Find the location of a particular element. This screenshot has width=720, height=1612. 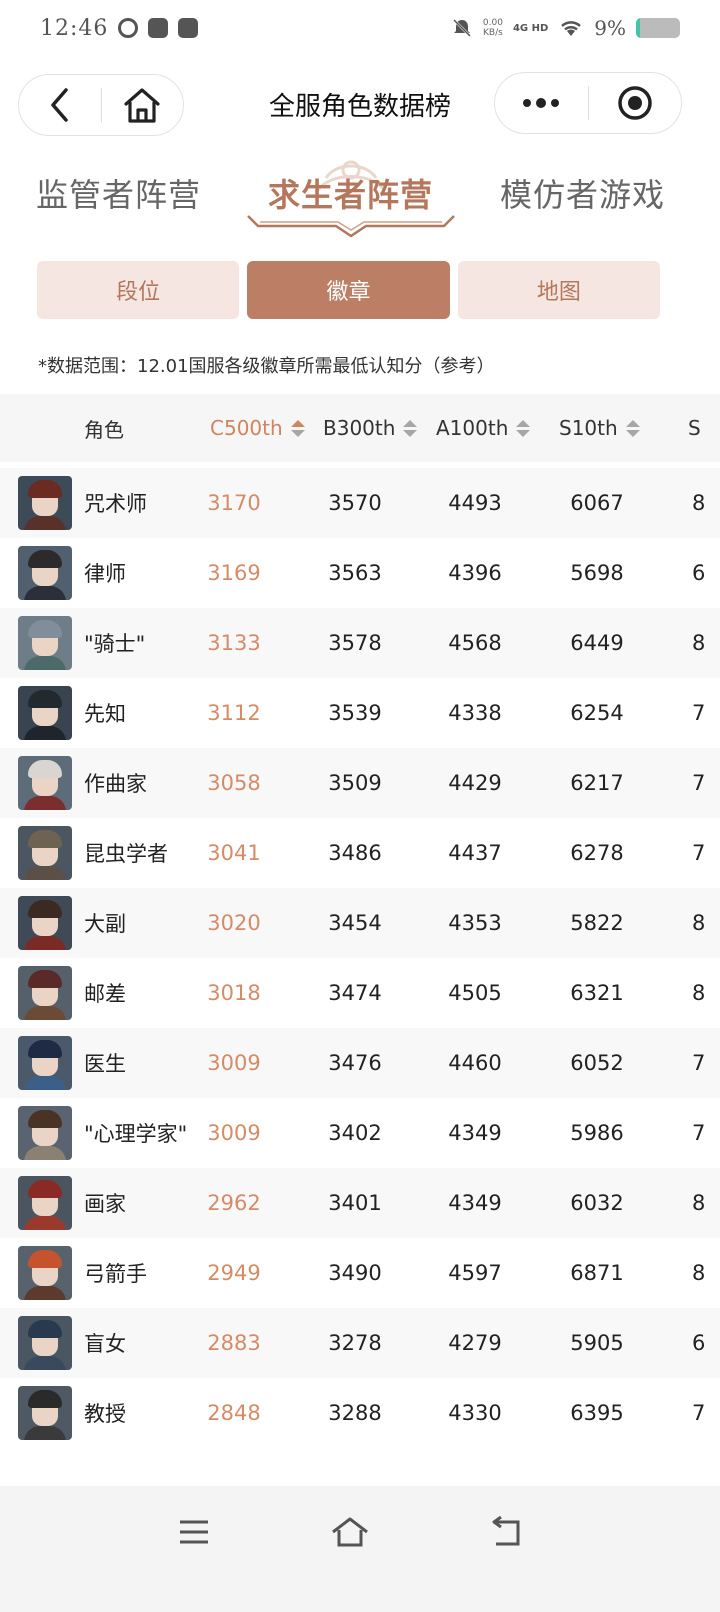

system-nav-bar is located at coordinates (360, 1549).